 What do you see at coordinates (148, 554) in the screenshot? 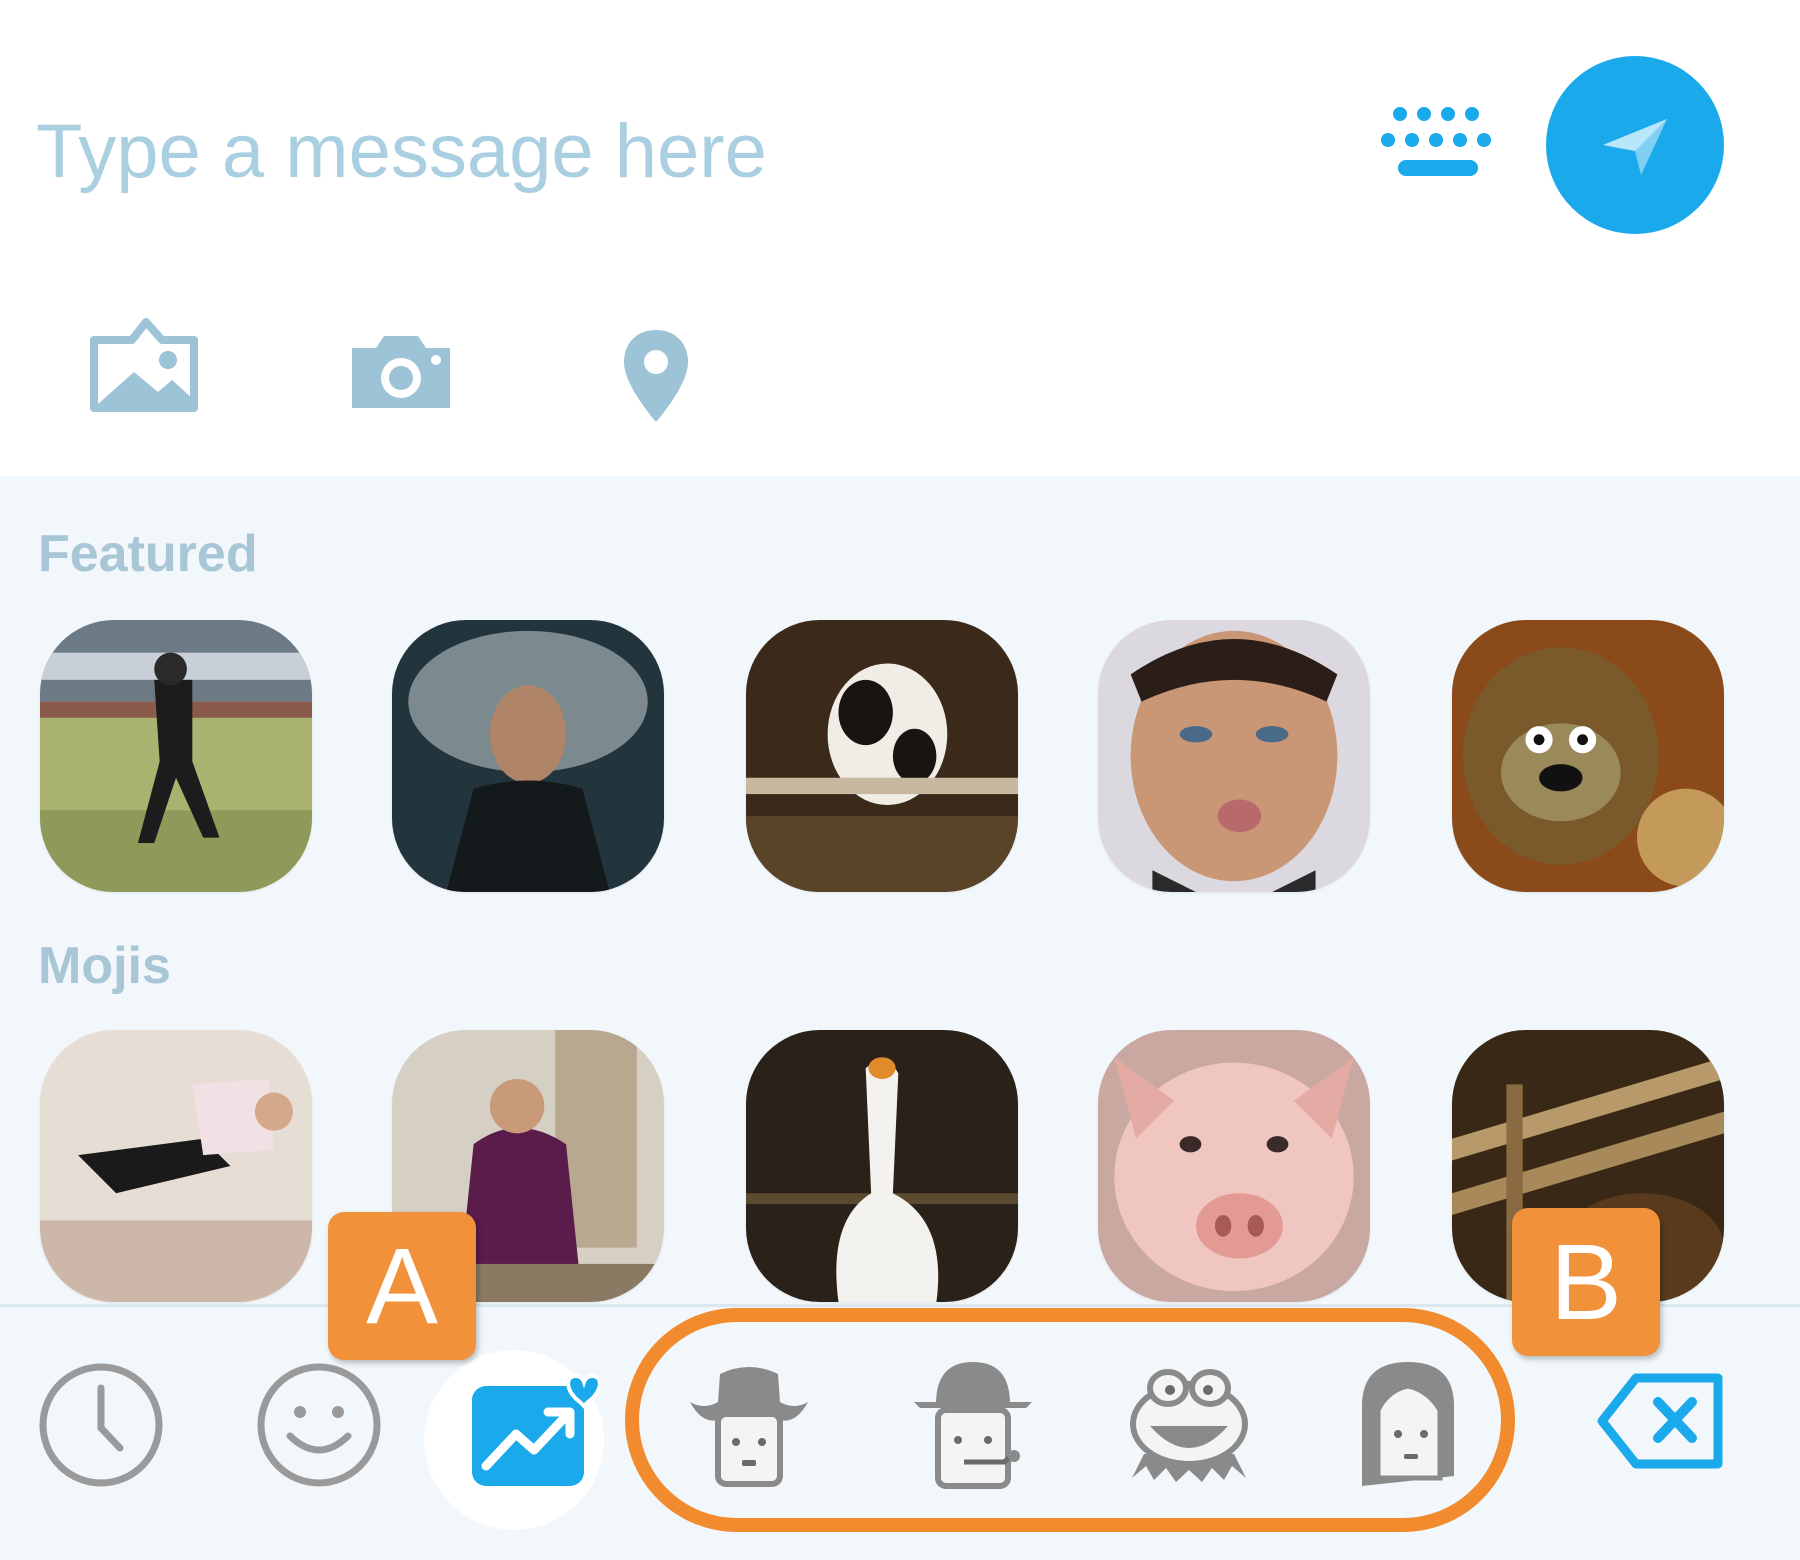
I see `section-label-featured: Featured` at bounding box center [148, 554].